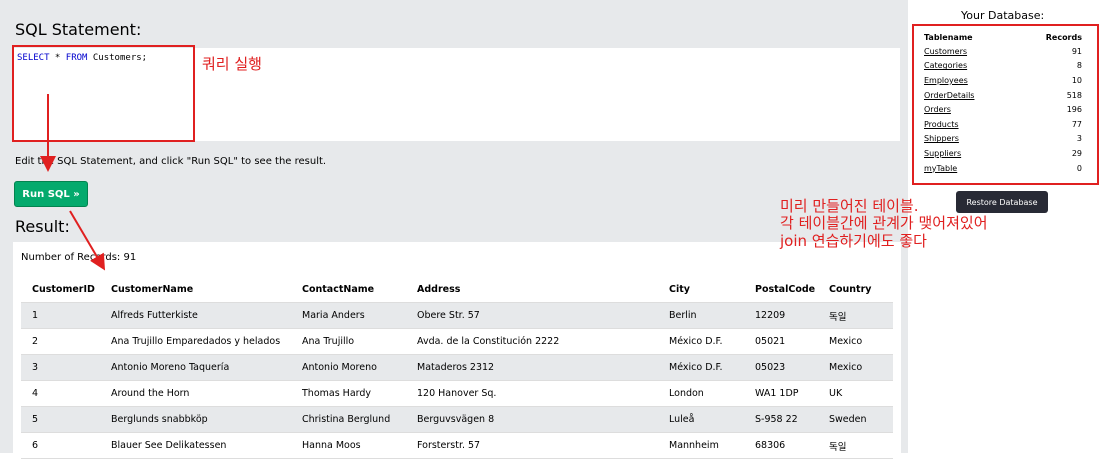 The image size is (1100, 459). What do you see at coordinates (73, 182) in the screenshot?
I see `annotation-arrows` at bounding box center [73, 182].